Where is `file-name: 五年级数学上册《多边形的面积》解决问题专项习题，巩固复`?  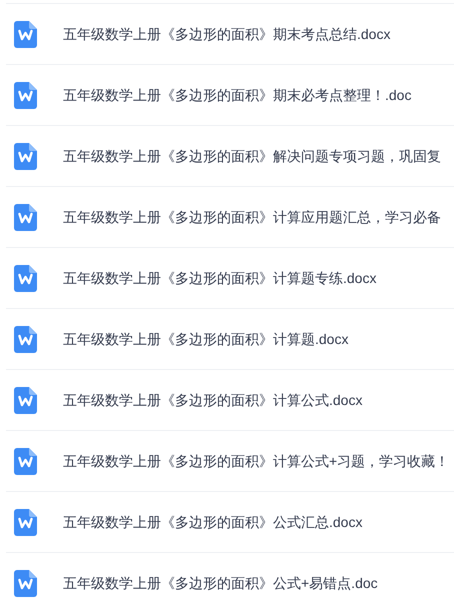 file-name: 五年级数学上册《多边形的面积》解决问题专项习题，巩固复 is located at coordinates (252, 156).